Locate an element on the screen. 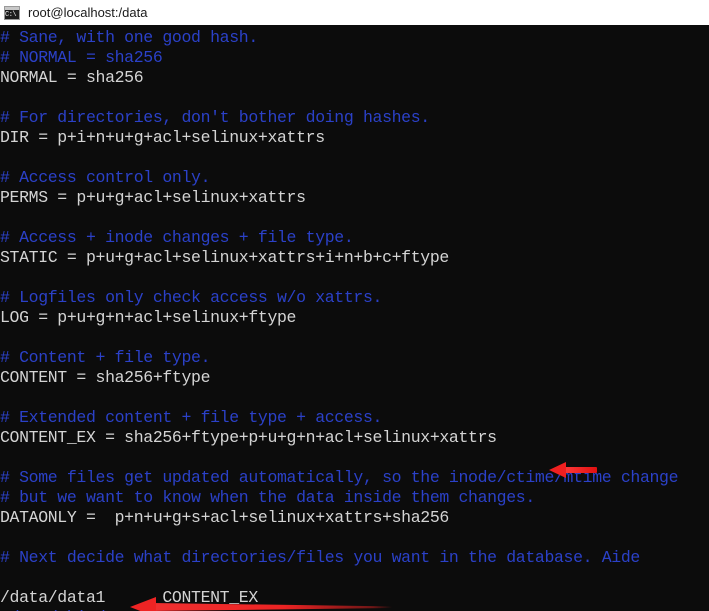 The image size is (709, 611). terminal-line: # Content + file type. is located at coordinates (105, 357).